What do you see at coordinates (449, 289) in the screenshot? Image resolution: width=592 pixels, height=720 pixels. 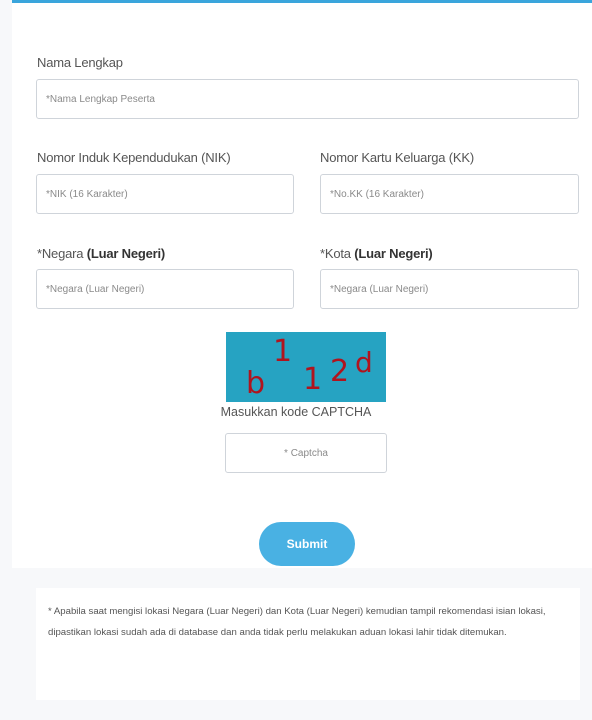 I see `city-input` at bounding box center [449, 289].